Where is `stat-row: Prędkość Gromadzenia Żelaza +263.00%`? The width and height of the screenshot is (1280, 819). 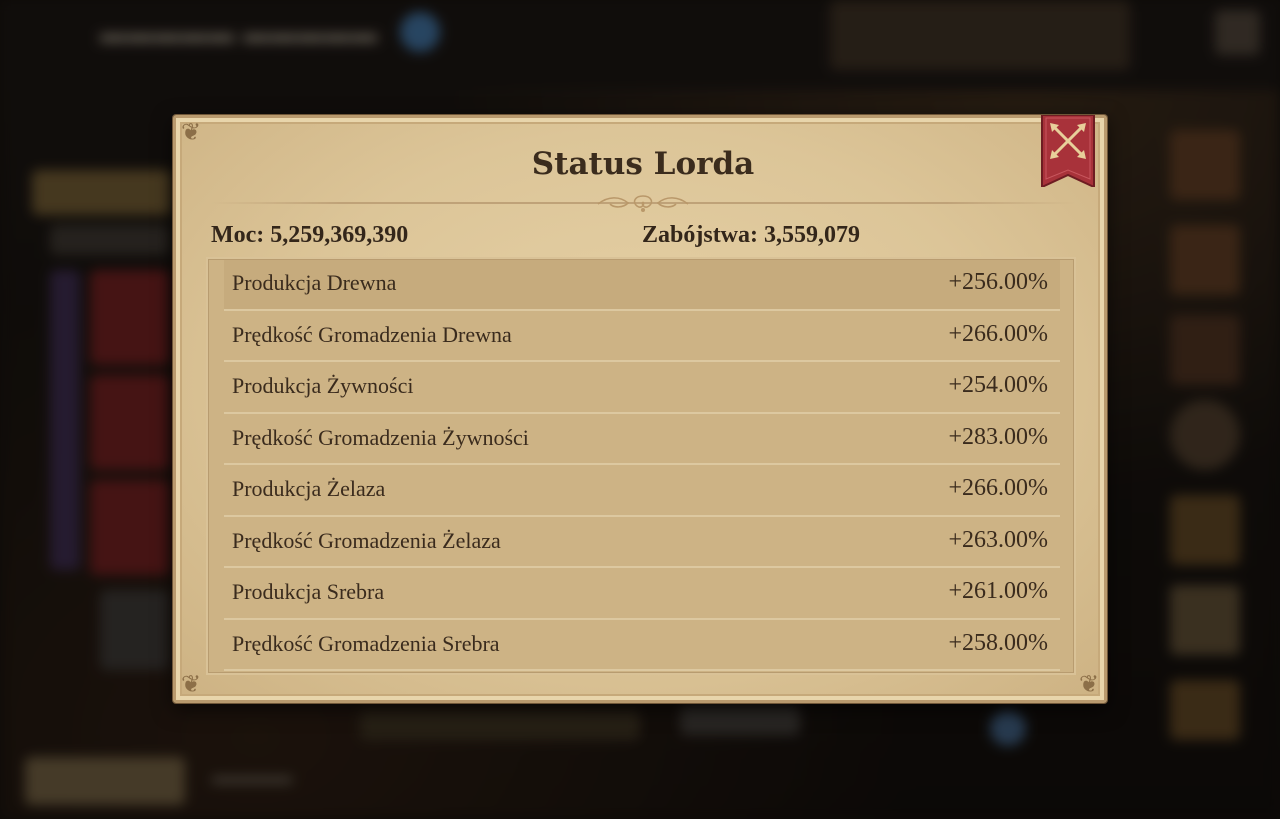 stat-row: Prędkość Gromadzenia Żelaza +263.00% is located at coordinates (642, 542).